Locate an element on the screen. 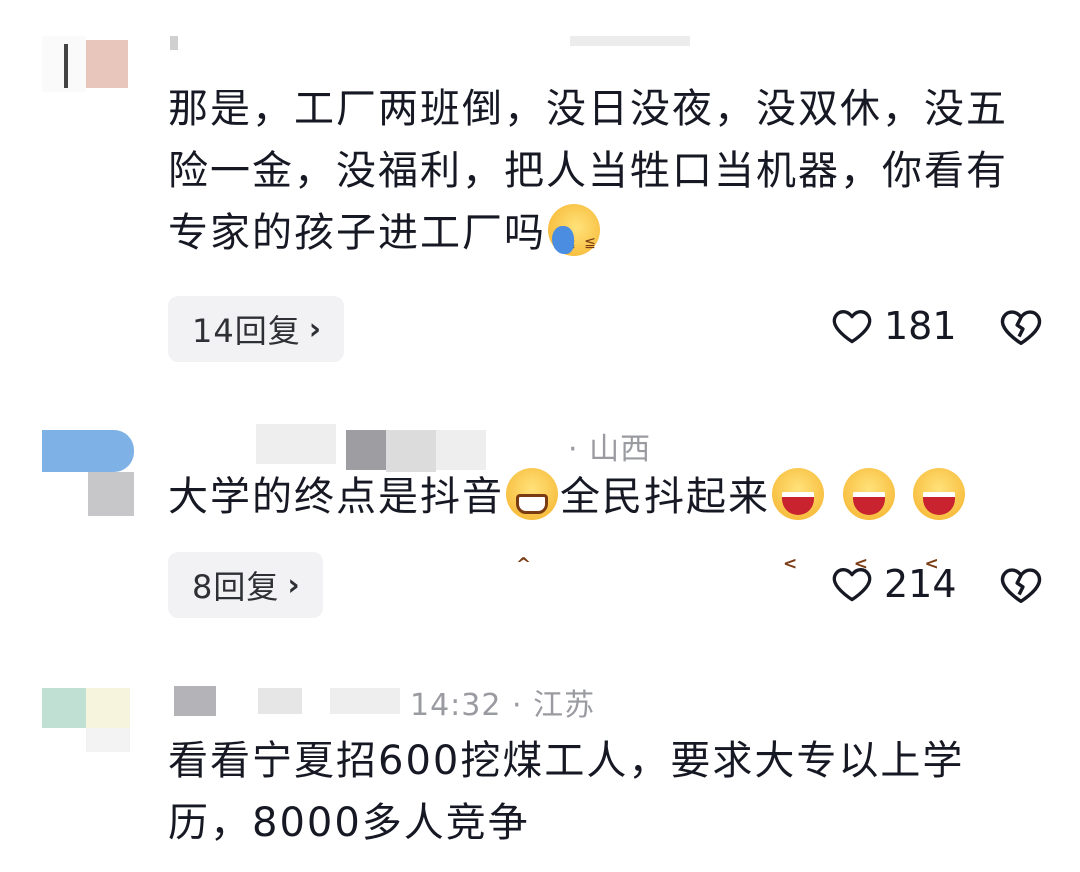  view-replies-button: 14回复 › is located at coordinates (256, 329).